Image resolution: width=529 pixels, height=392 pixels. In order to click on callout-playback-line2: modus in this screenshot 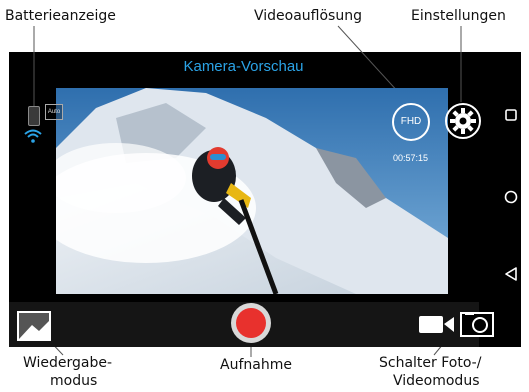, I will do `click(74, 381)`.